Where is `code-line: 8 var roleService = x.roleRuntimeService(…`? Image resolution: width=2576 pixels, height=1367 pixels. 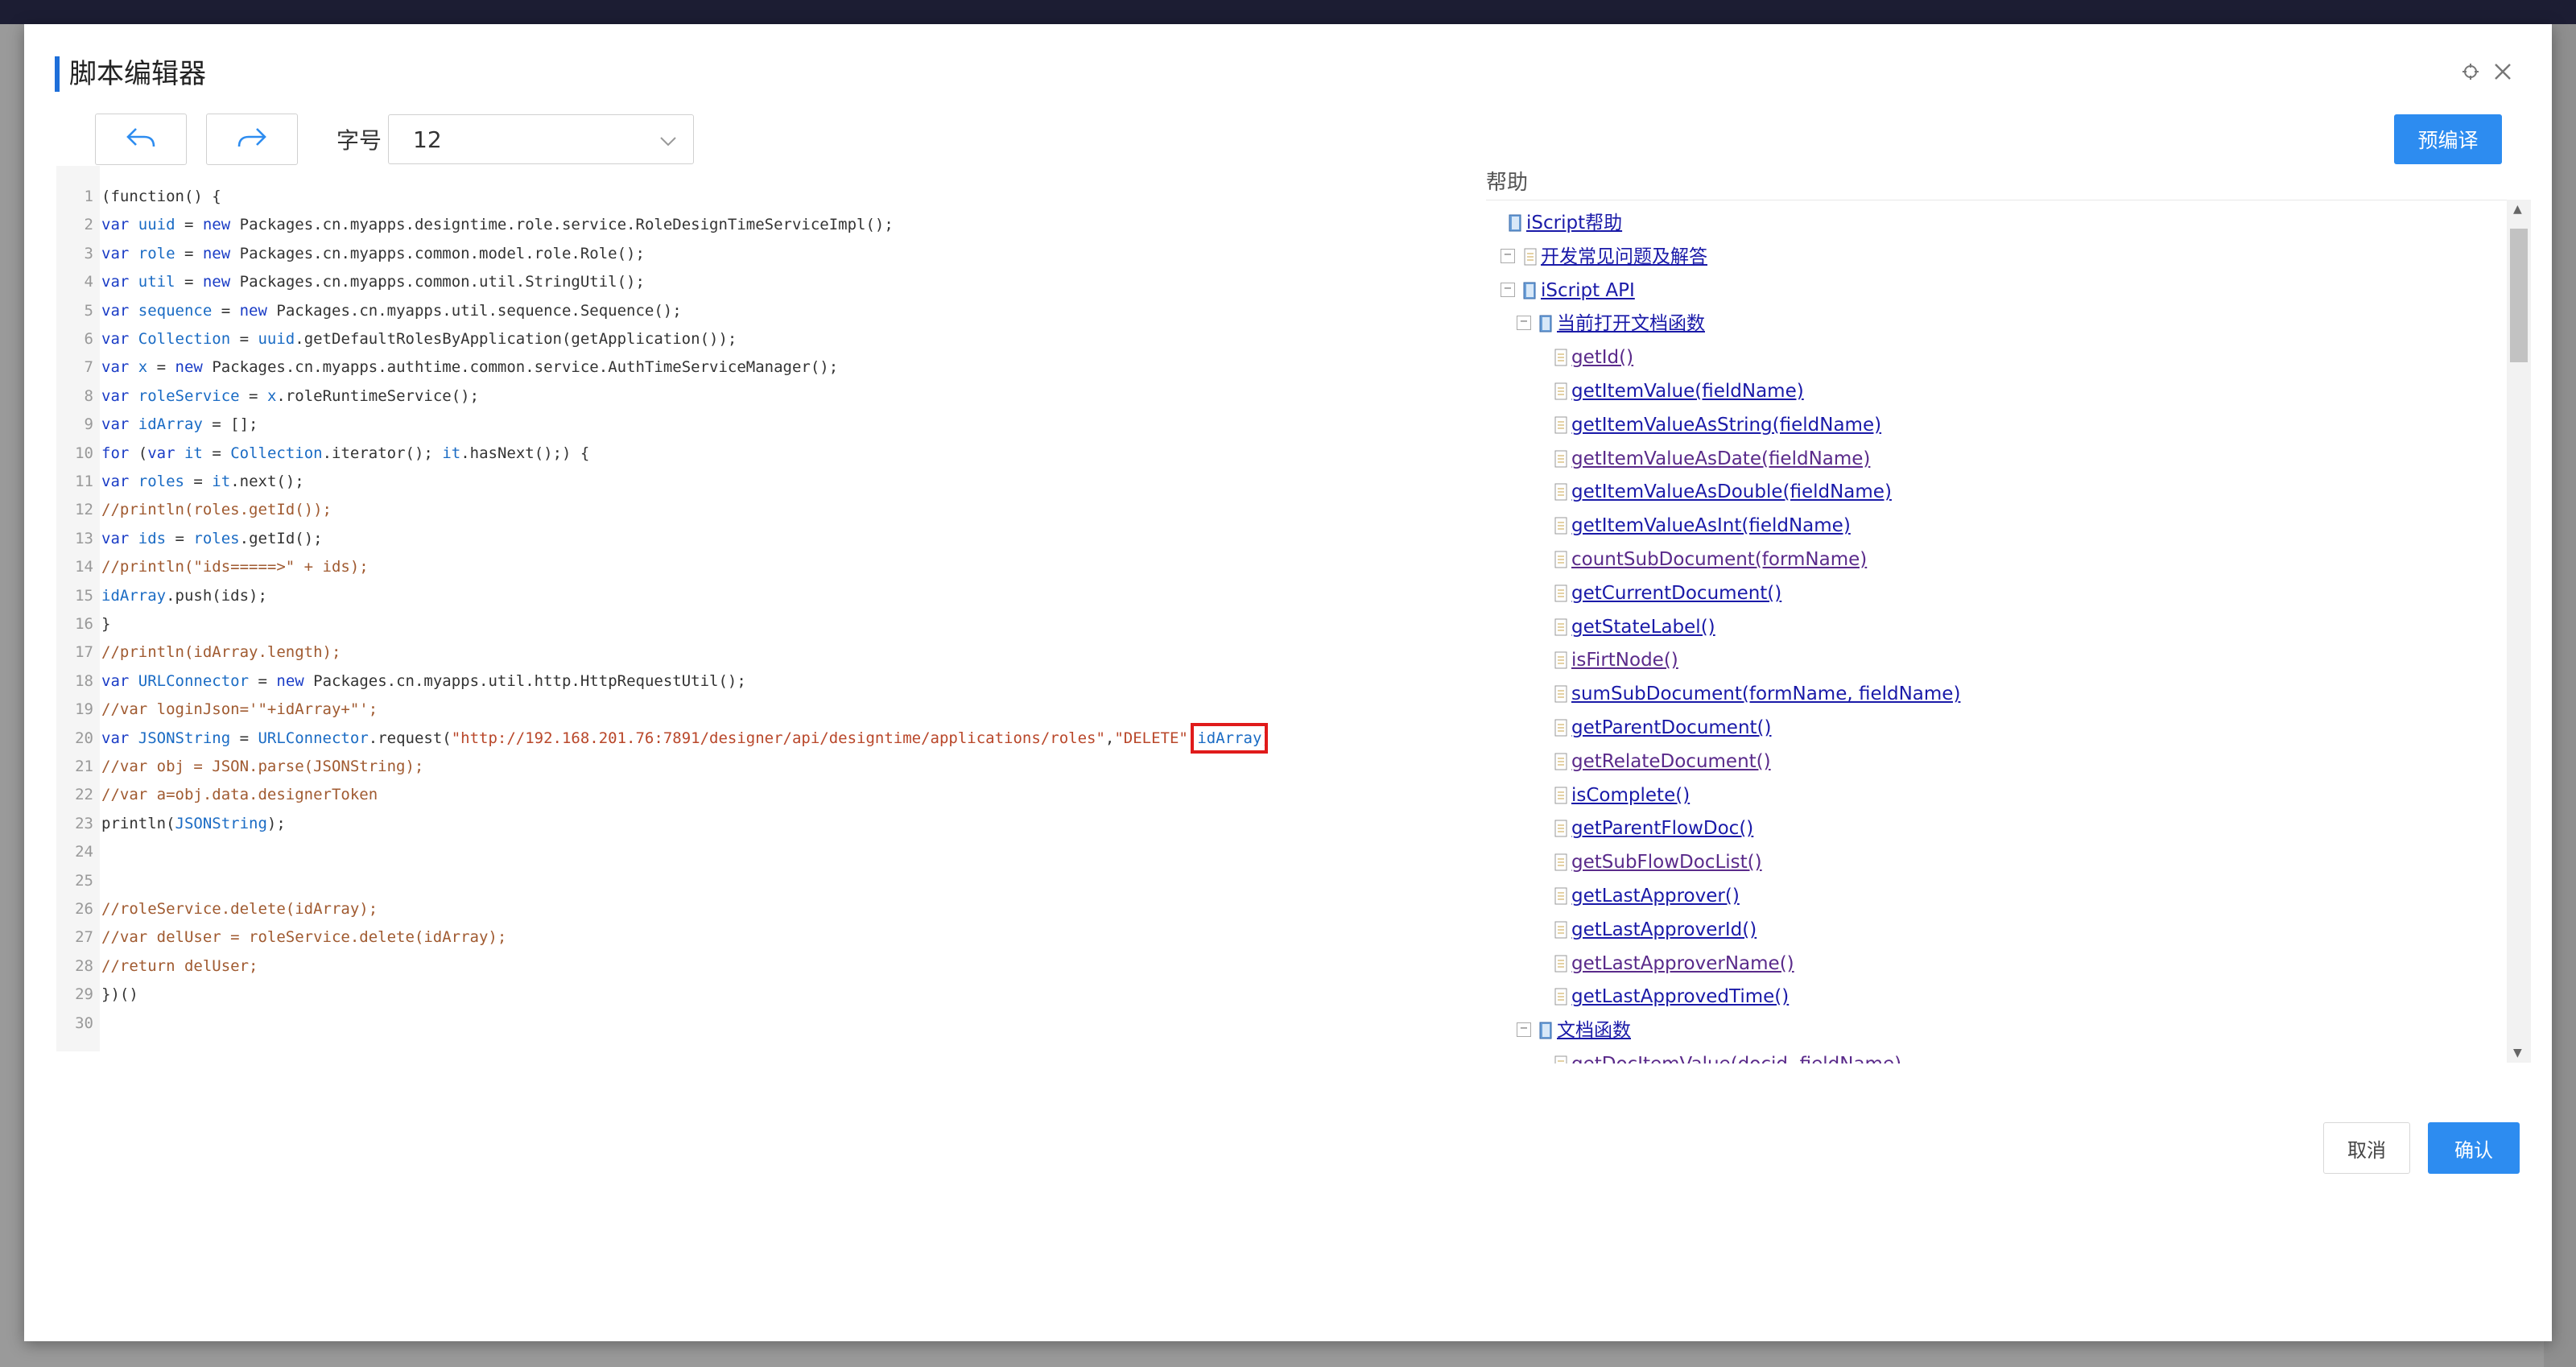 code-line: 8 var roleService = x.roleRuntimeService(… is located at coordinates (736, 396).